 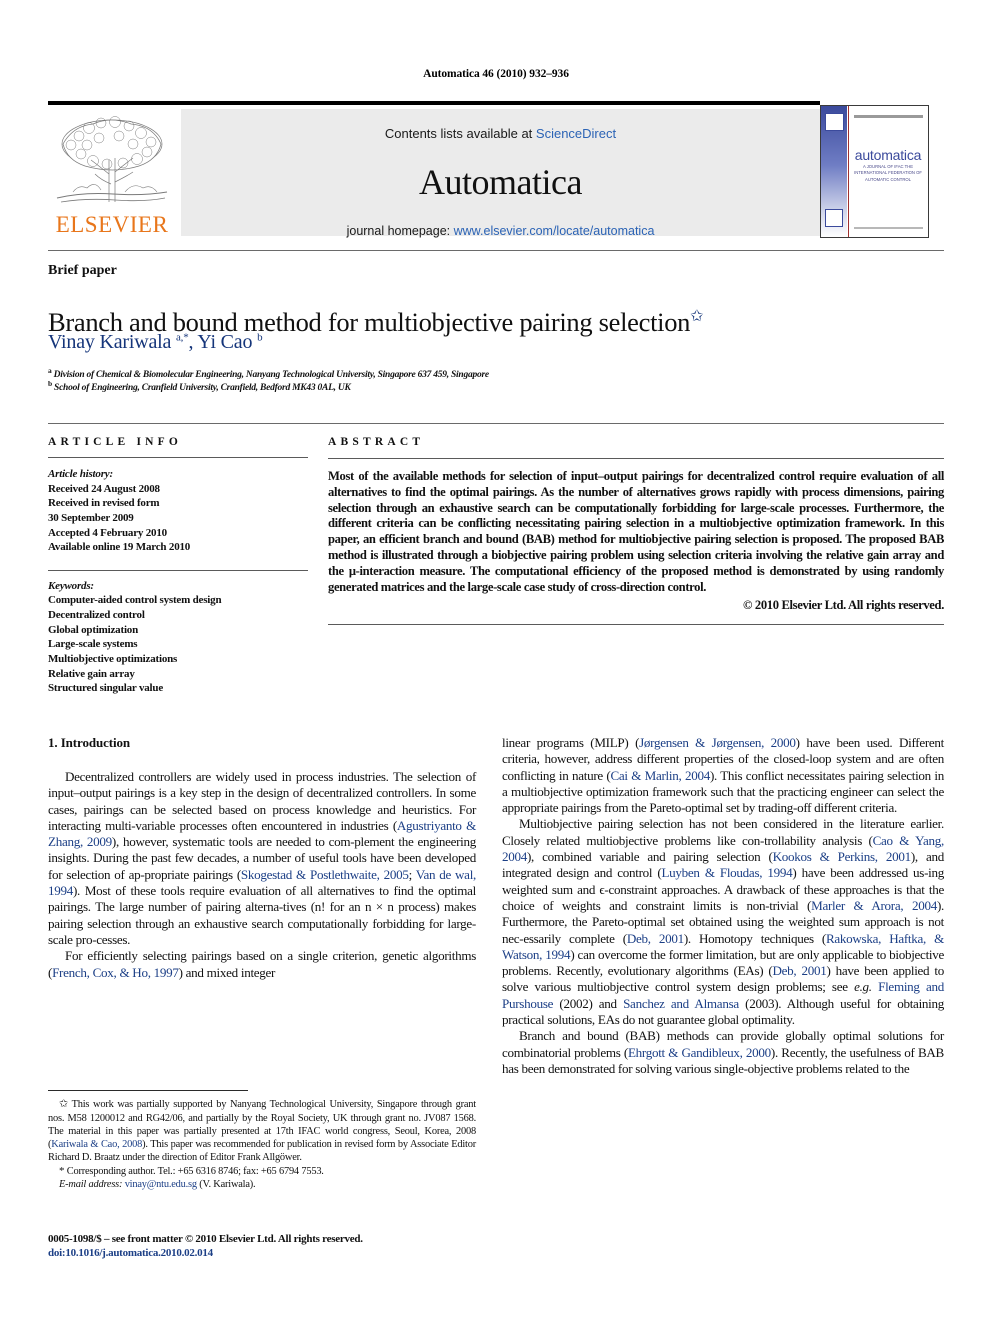 What do you see at coordinates (62, 1170) in the screenshot?
I see `footnote-asterisk-marker: *` at bounding box center [62, 1170].